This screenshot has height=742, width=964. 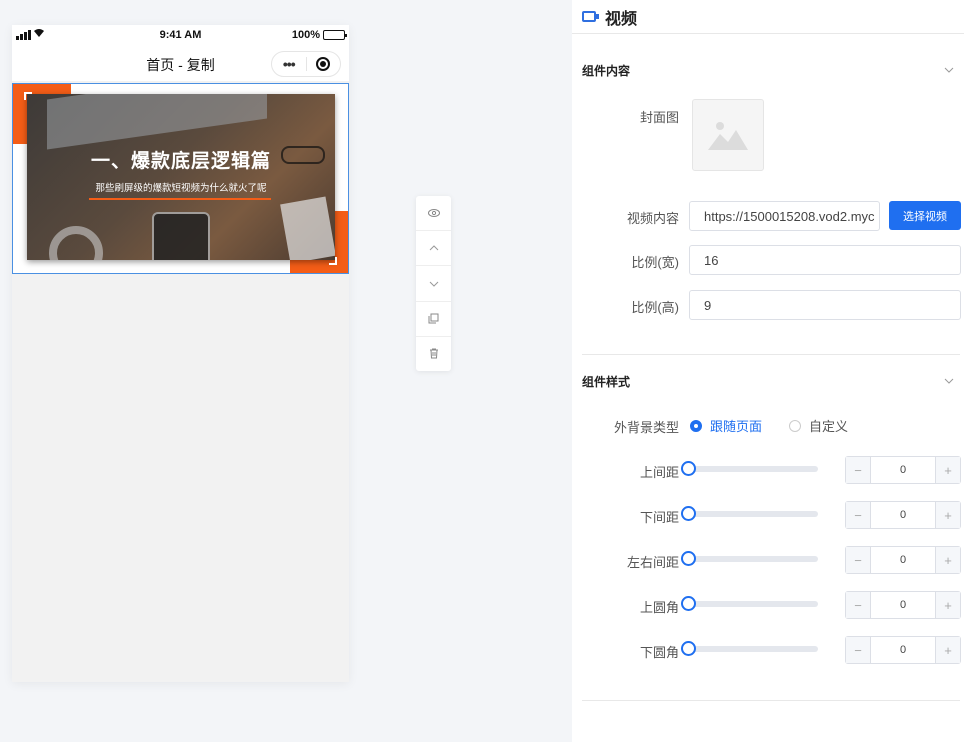 I want to click on image-placeholder-icon, so click(x=728, y=136).